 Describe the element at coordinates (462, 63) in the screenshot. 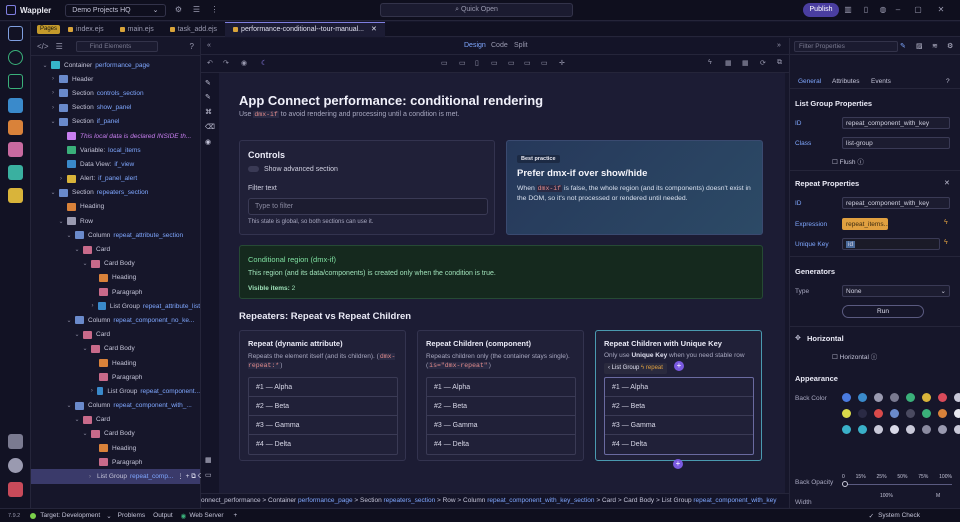

I see `device-laptop-icon: ▭` at that location.